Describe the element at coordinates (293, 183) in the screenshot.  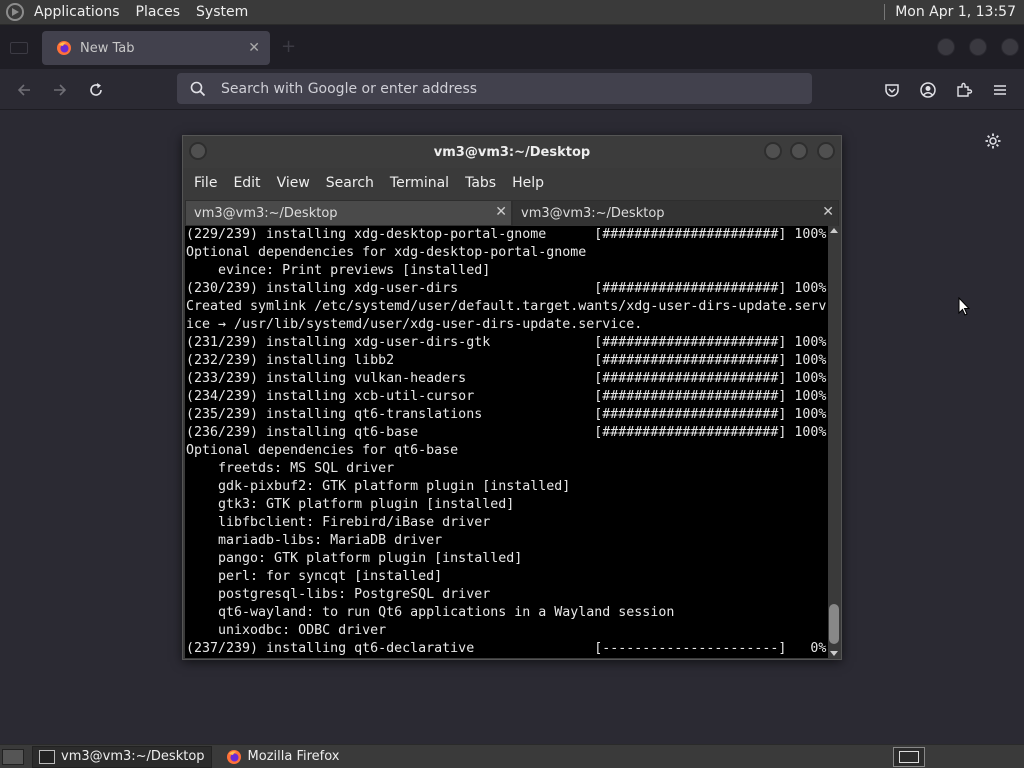
I see `menu-view: View` at that location.